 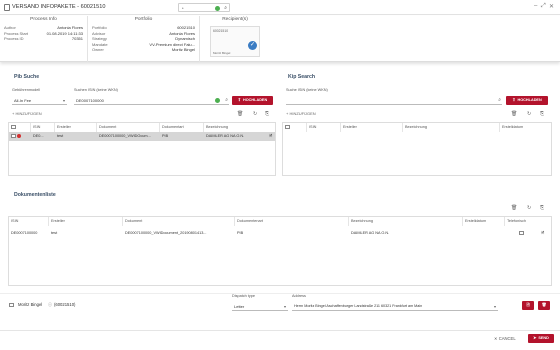 I want to click on recipients-heading: Recipient(s), so click(x=235, y=19).